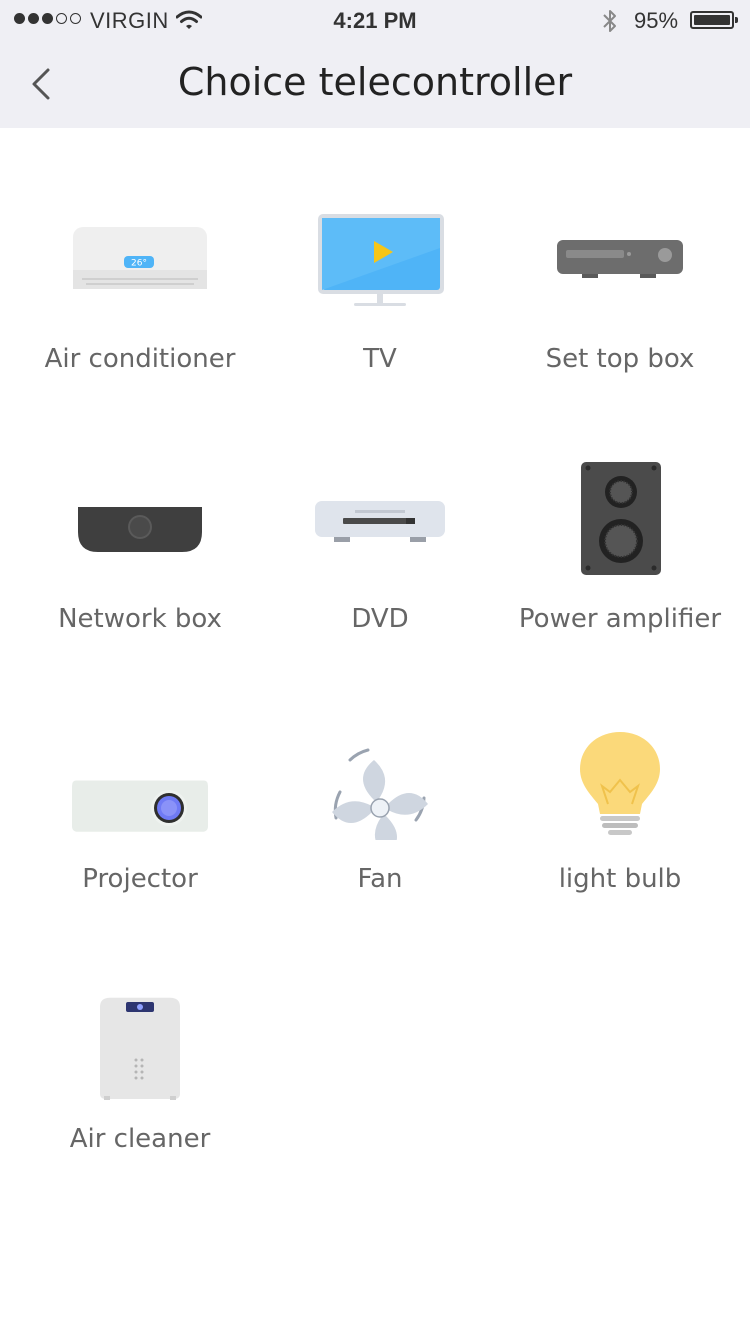  Describe the element at coordinates (381, 260) in the screenshot. I see `tv-icon` at that location.